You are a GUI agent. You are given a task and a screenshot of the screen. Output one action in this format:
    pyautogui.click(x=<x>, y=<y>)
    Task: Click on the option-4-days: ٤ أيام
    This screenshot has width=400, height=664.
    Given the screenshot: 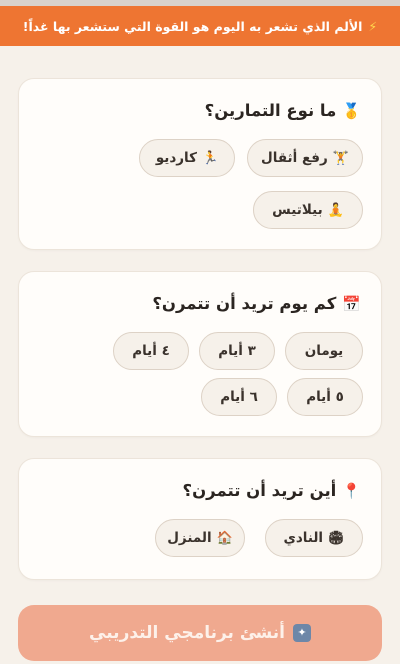 What is the action you would take?
    pyautogui.click(x=151, y=351)
    